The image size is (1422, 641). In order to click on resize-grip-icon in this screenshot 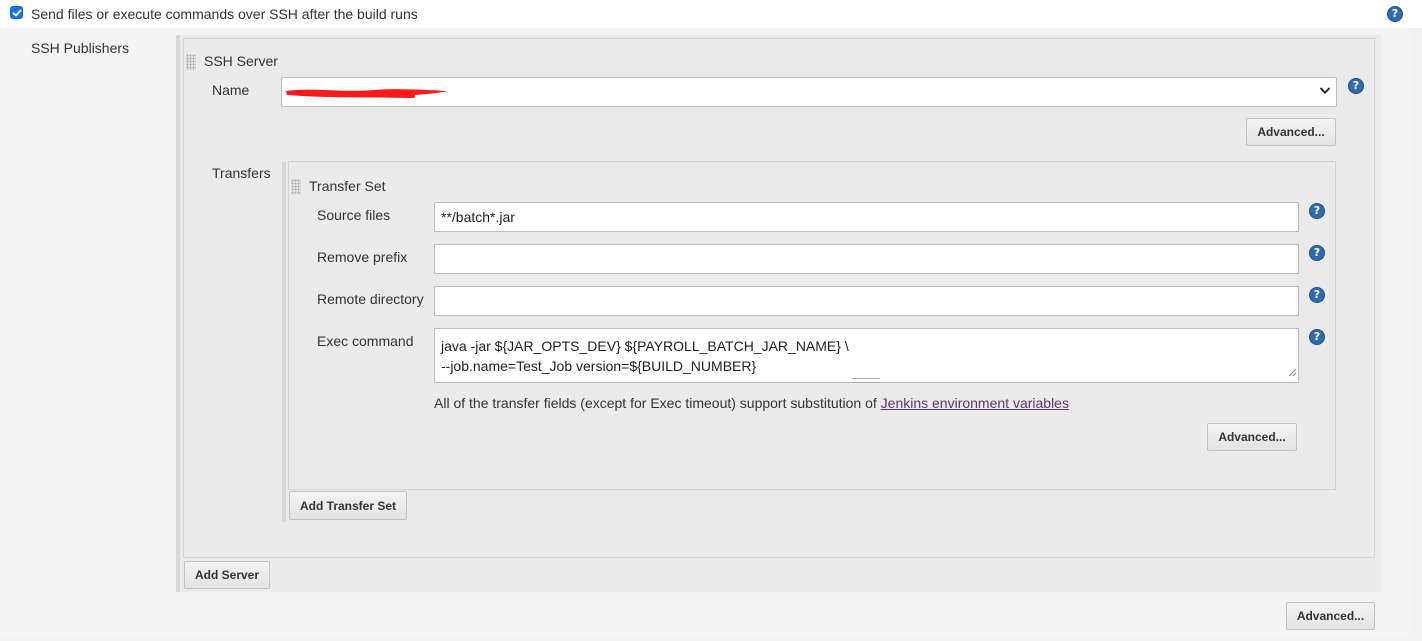, I will do `click(866, 380)`.